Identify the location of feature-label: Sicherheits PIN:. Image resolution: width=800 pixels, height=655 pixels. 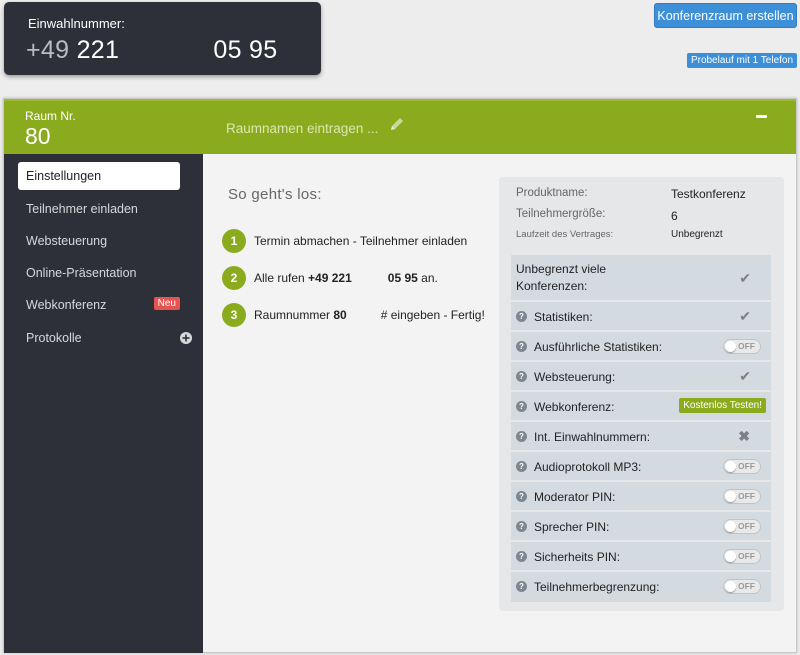
(577, 557).